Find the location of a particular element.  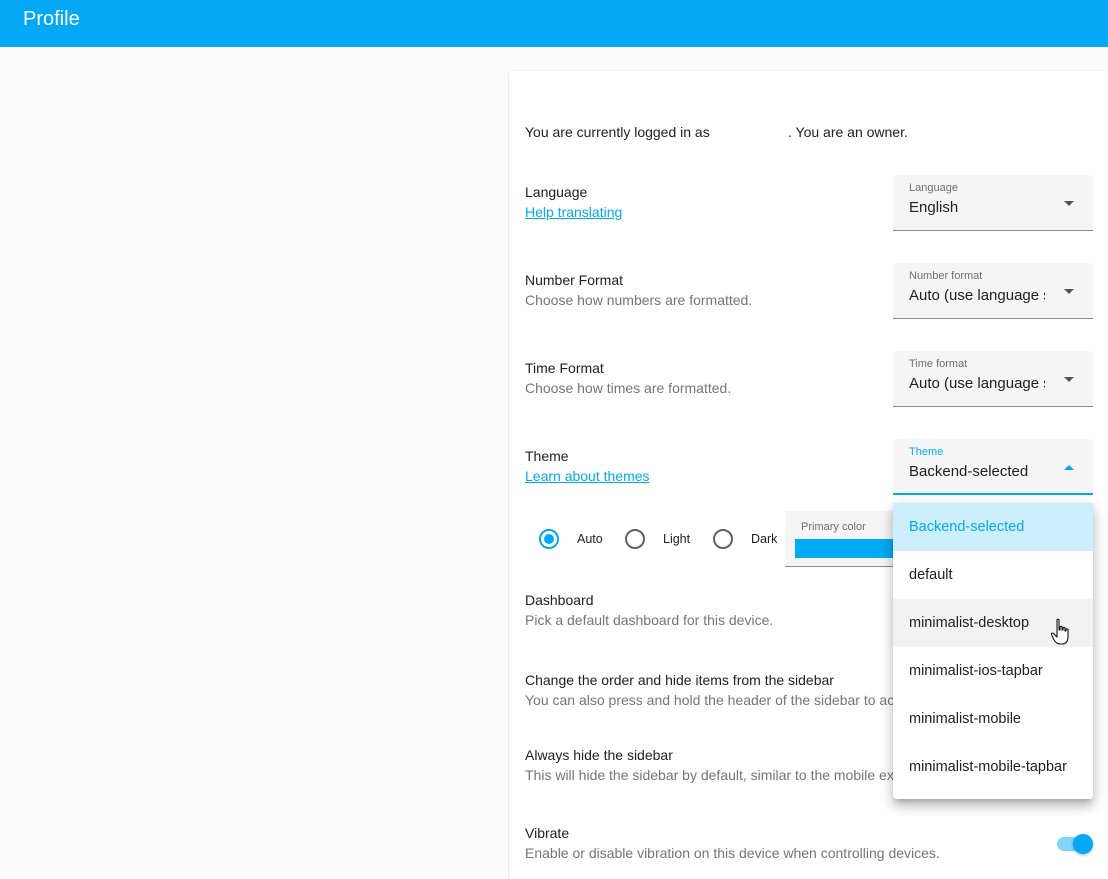

theme-option-minimalist-mobile: minimalist-mobile is located at coordinates (993, 719).